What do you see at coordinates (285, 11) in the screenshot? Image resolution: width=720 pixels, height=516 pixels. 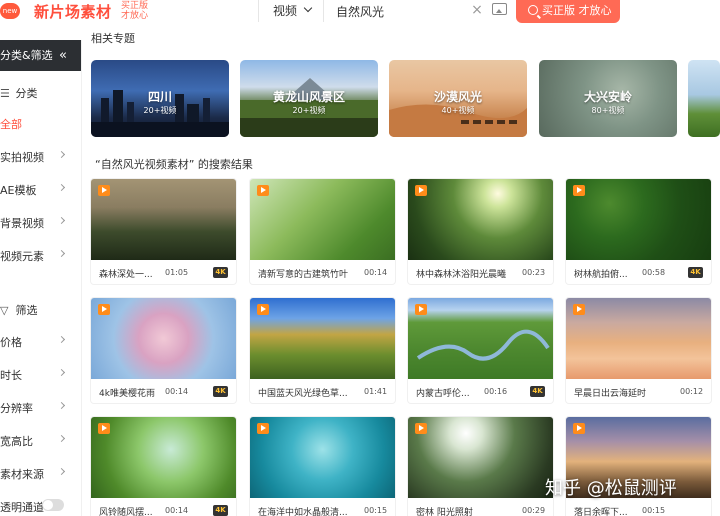 I see `search-type-label: 视频` at bounding box center [285, 11].